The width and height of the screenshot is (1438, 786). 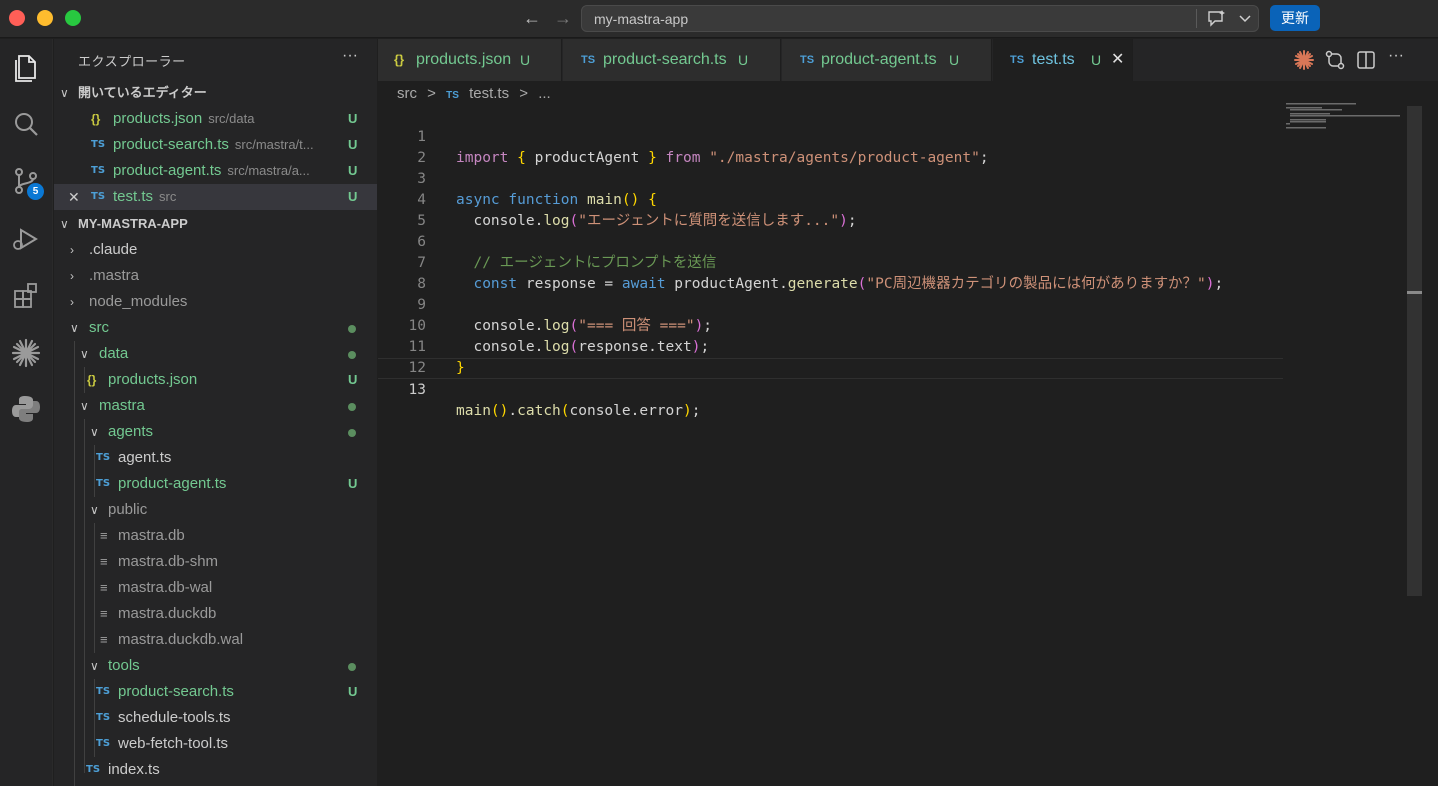 What do you see at coordinates (1245, 19) in the screenshot?
I see `chevron-down-icon` at bounding box center [1245, 19].